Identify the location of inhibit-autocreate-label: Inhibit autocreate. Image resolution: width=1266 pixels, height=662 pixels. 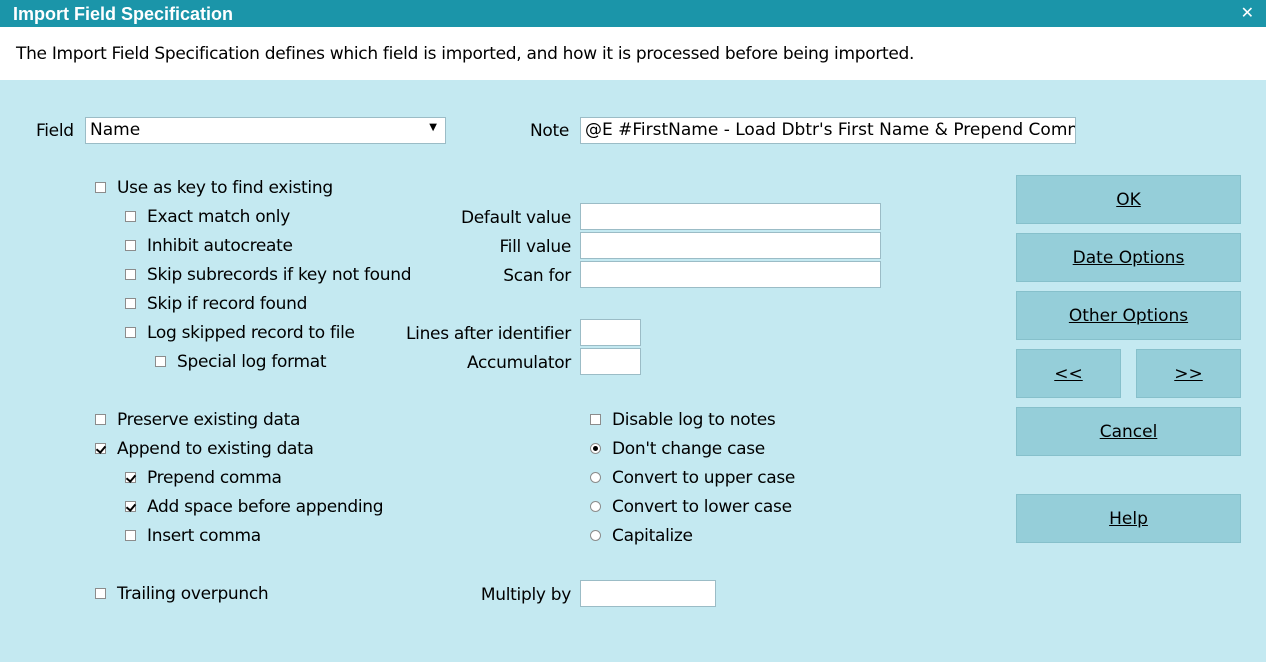
(220, 246).